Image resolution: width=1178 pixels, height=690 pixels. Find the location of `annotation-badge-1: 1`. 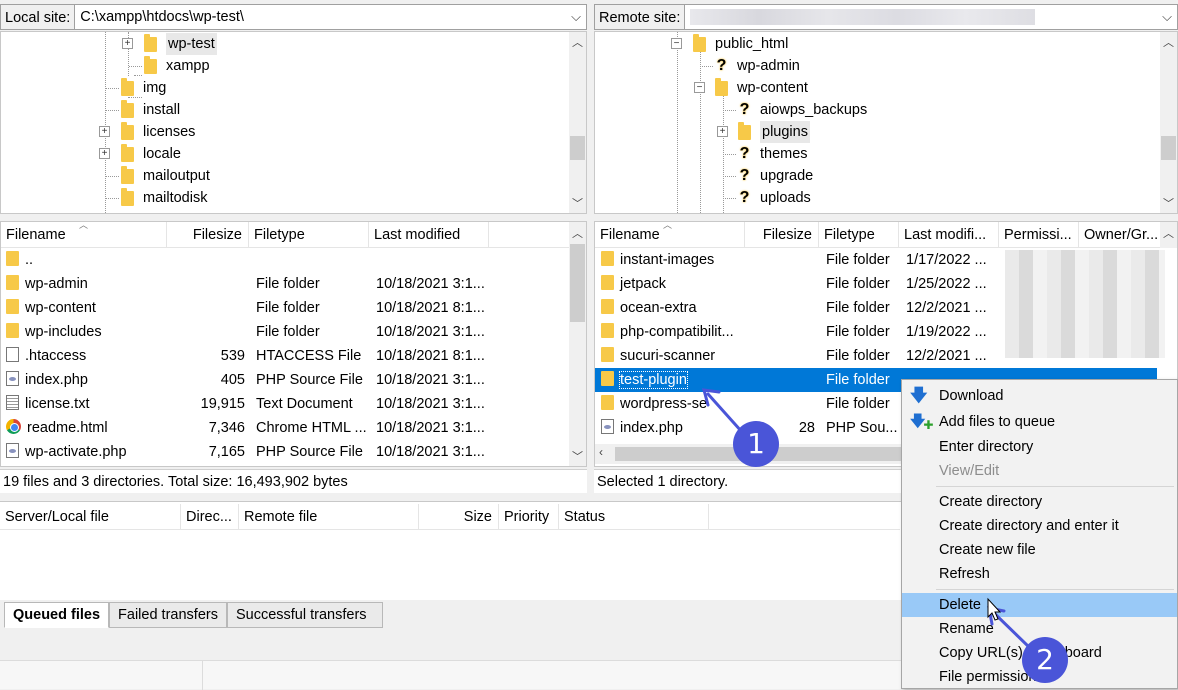

annotation-badge-1: 1 is located at coordinates (756, 444).